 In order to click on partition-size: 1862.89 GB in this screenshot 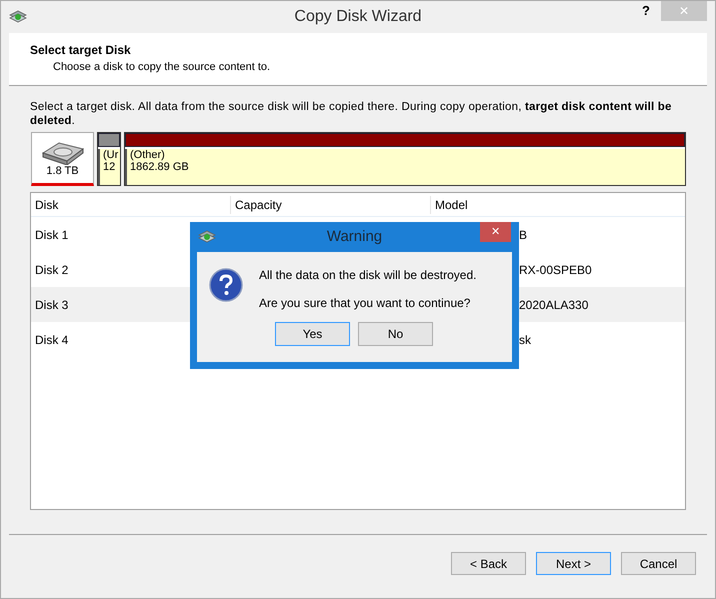, I will do `click(160, 167)`.